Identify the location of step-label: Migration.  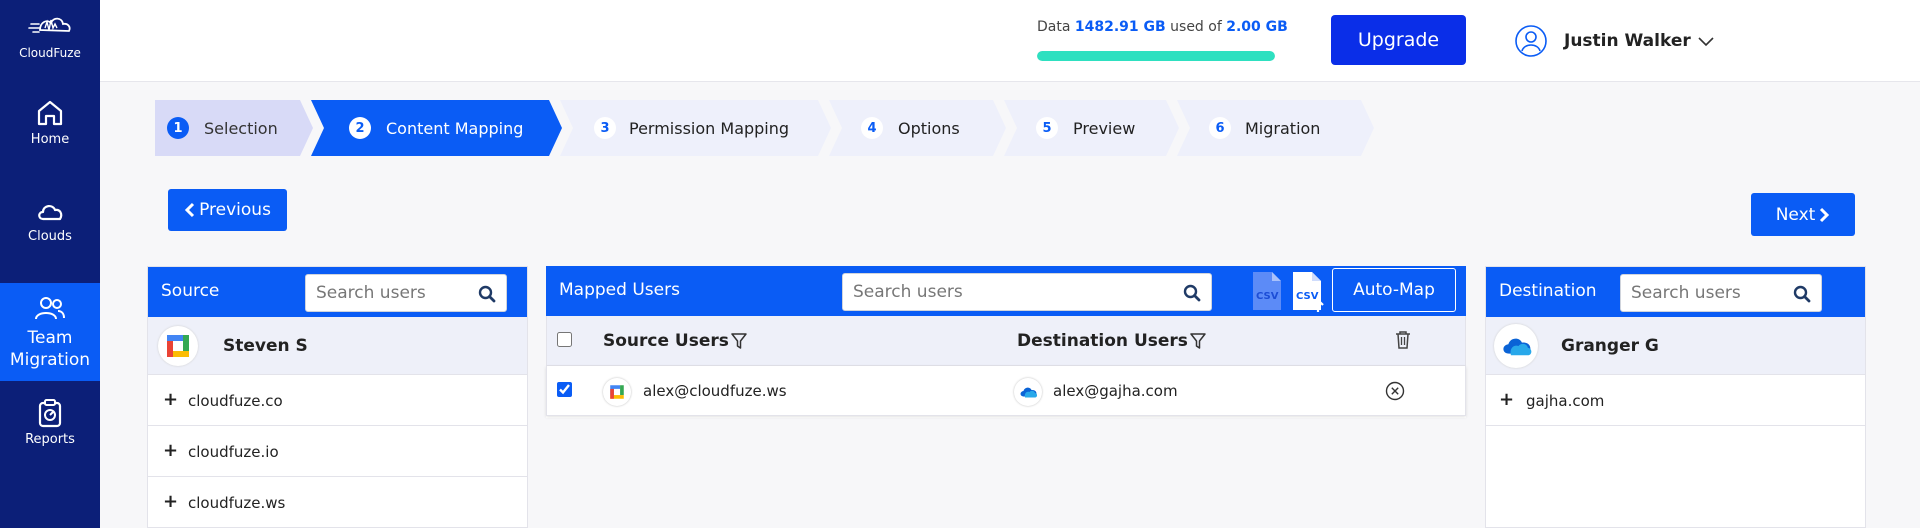
(1283, 128).